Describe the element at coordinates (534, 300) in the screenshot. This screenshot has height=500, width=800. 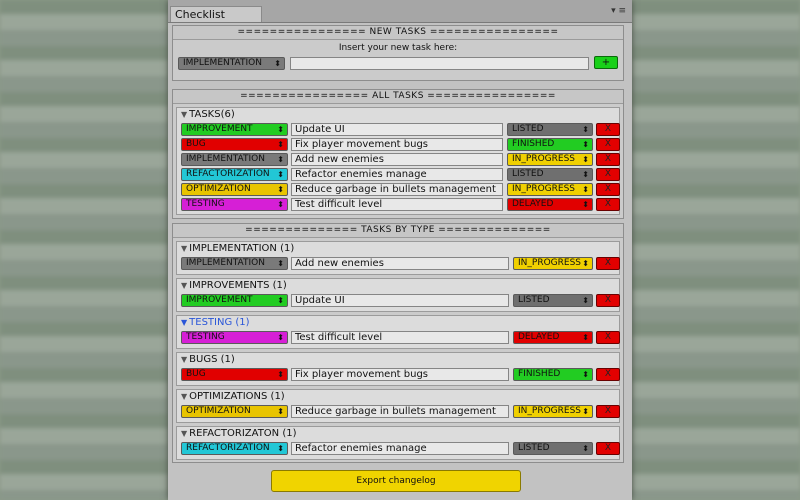
I see `task-status-dropdown-label: LISTED` at that location.